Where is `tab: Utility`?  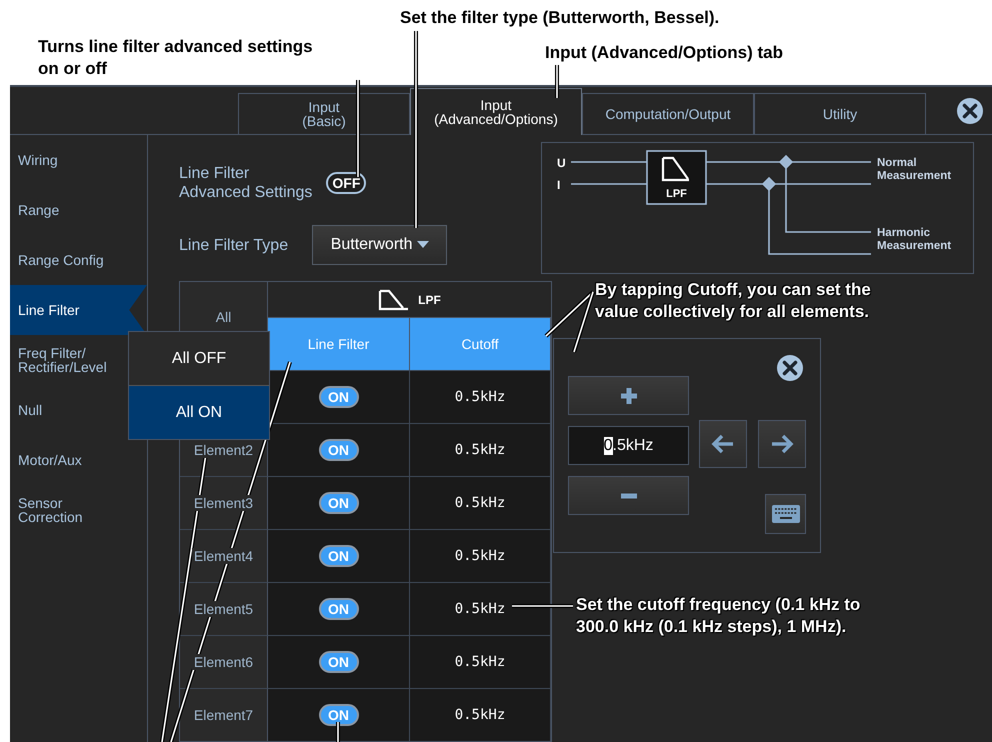
tab: Utility is located at coordinates (840, 113).